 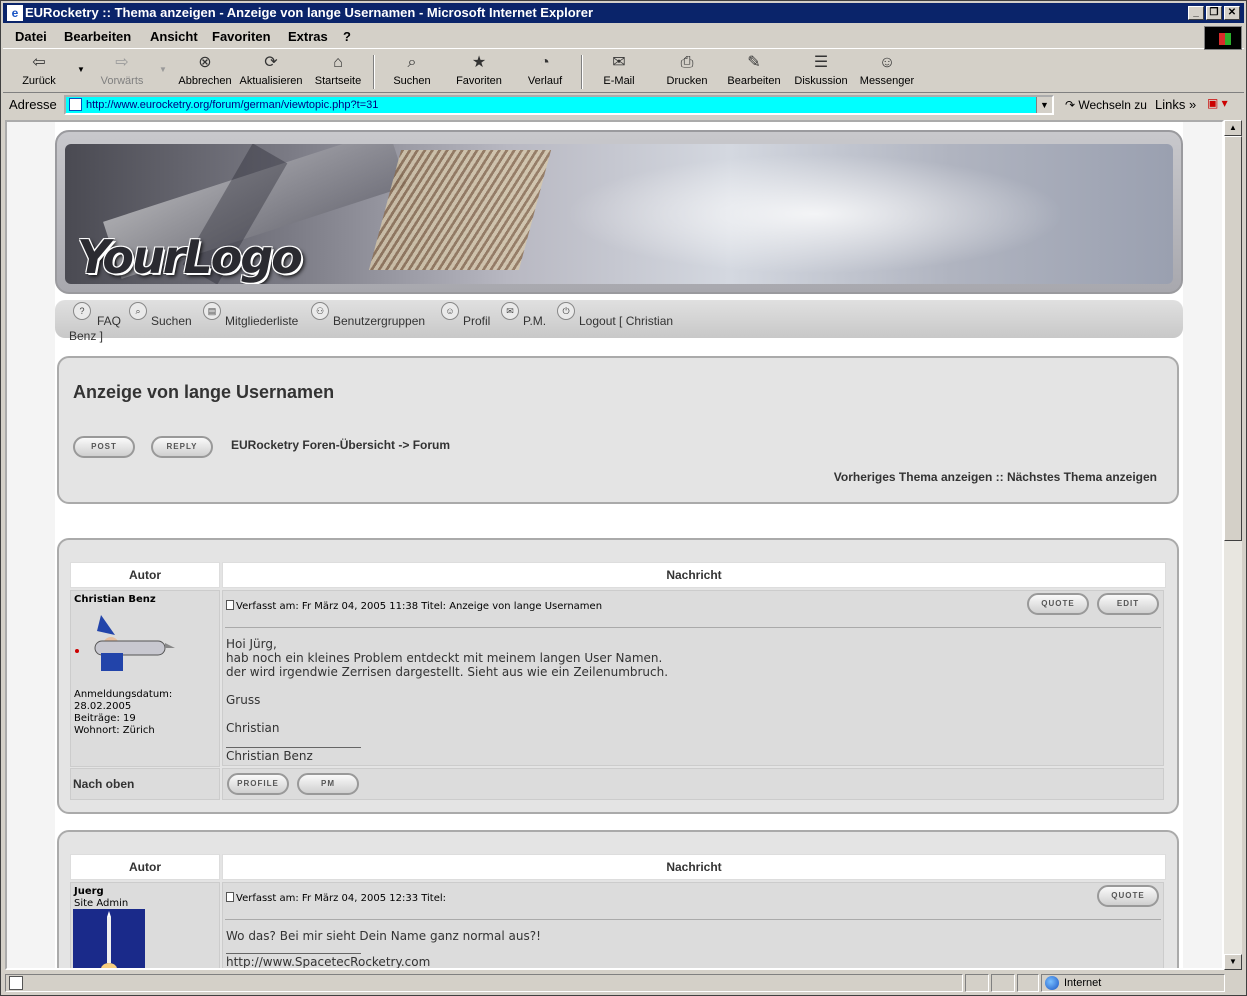 I want to click on mail-button: ✉ E-Mail, so click(x=619, y=70).